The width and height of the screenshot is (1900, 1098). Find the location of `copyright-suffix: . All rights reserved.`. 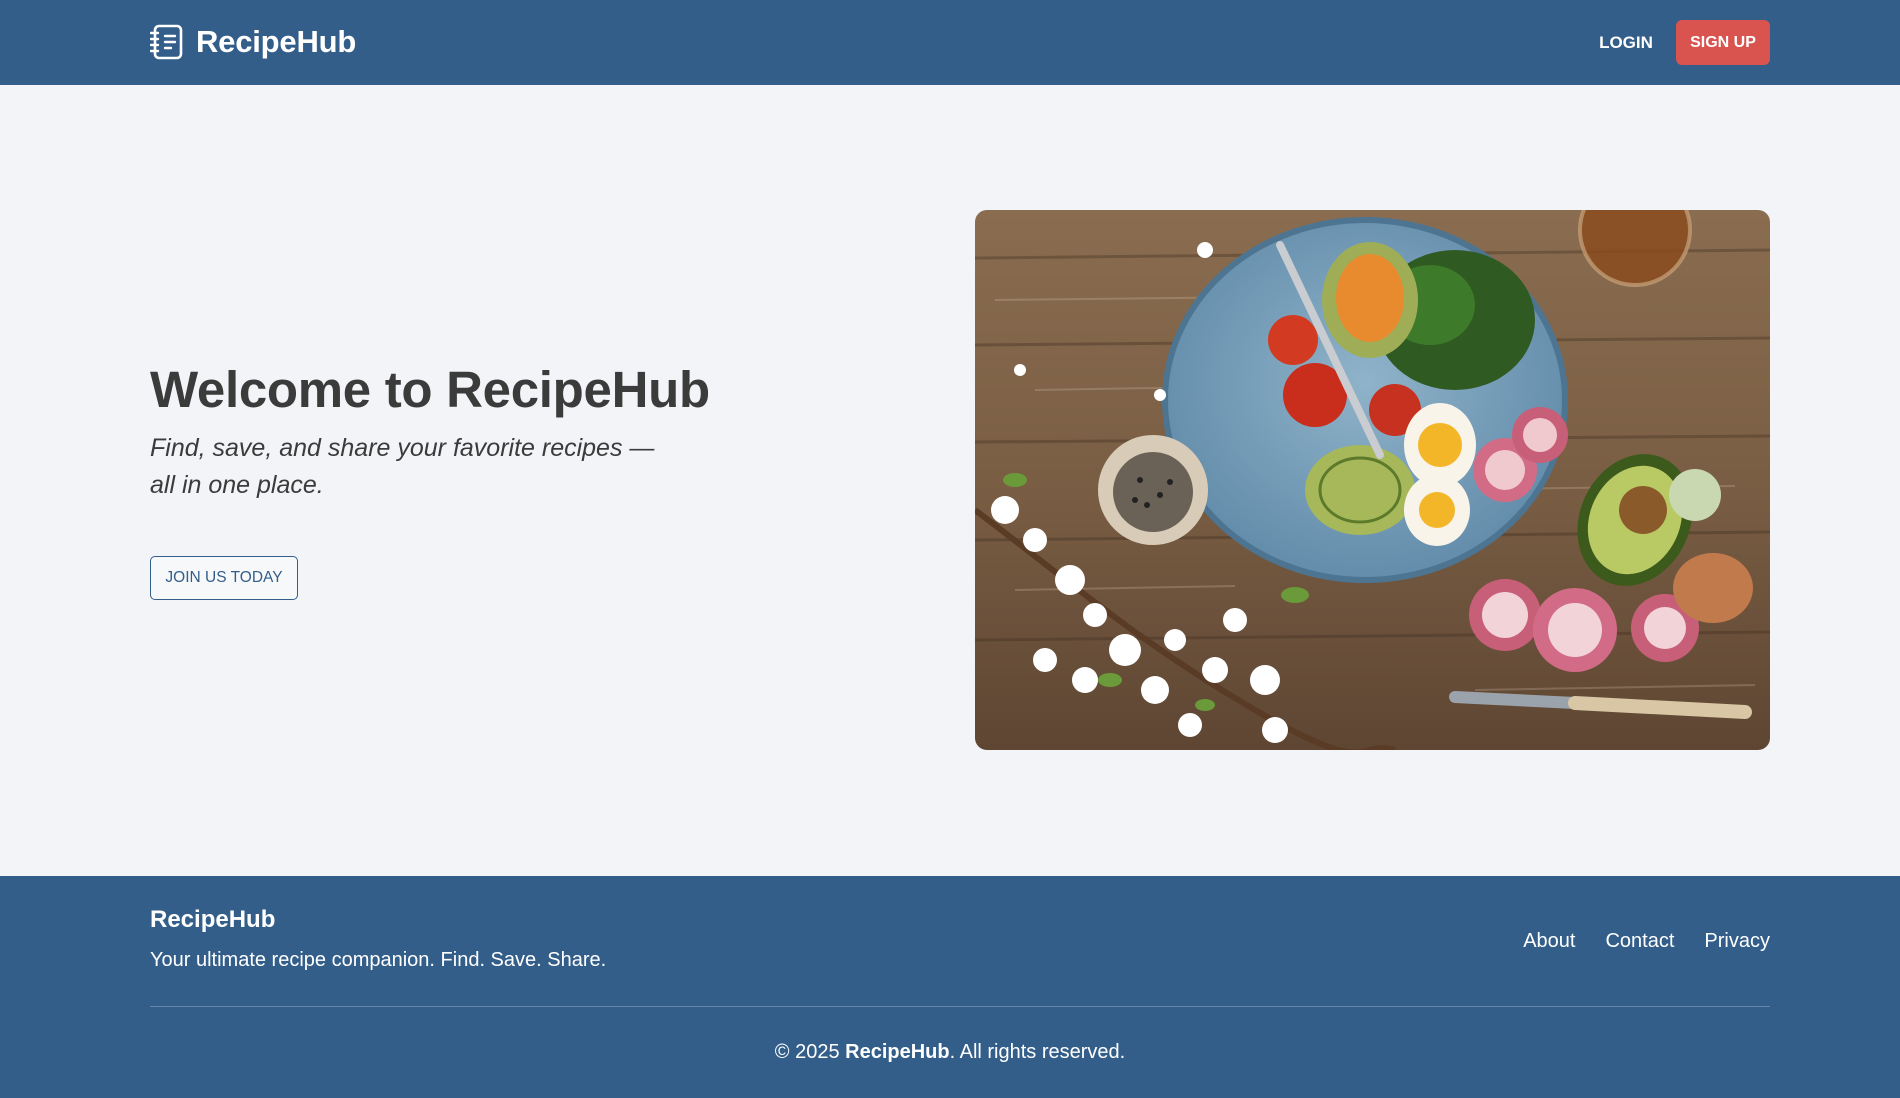

copyright-suffix: . All rights reserved. is located at coordinates (1037, 1052).